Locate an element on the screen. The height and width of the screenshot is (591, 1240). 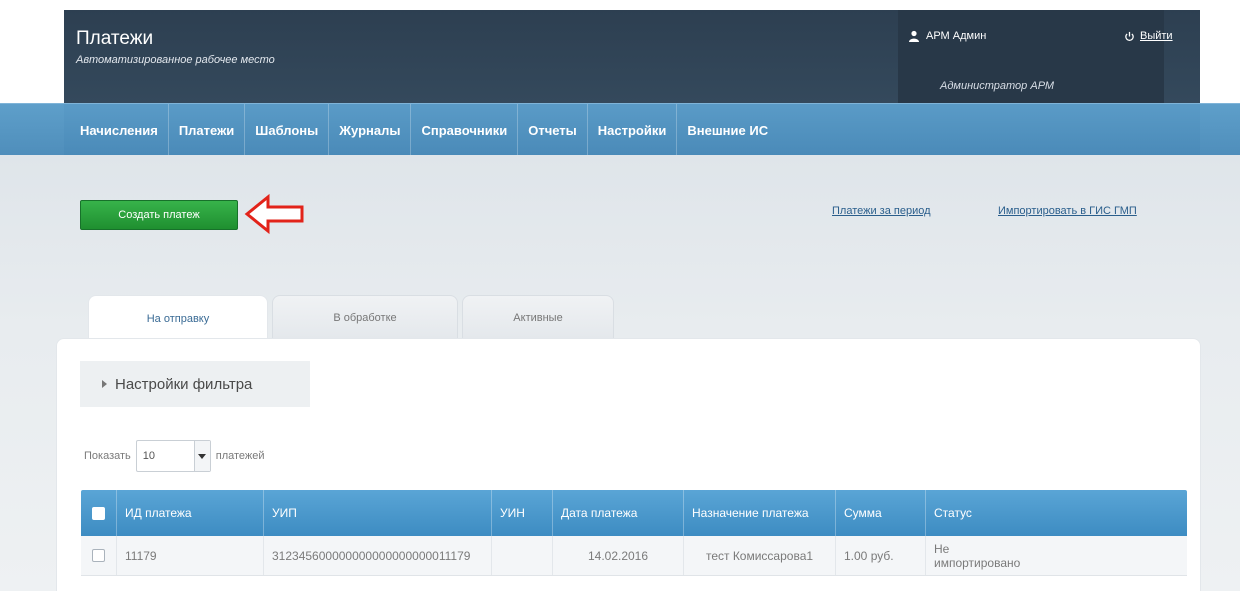
select-all-checkbox is located at coordinates (98, 513).